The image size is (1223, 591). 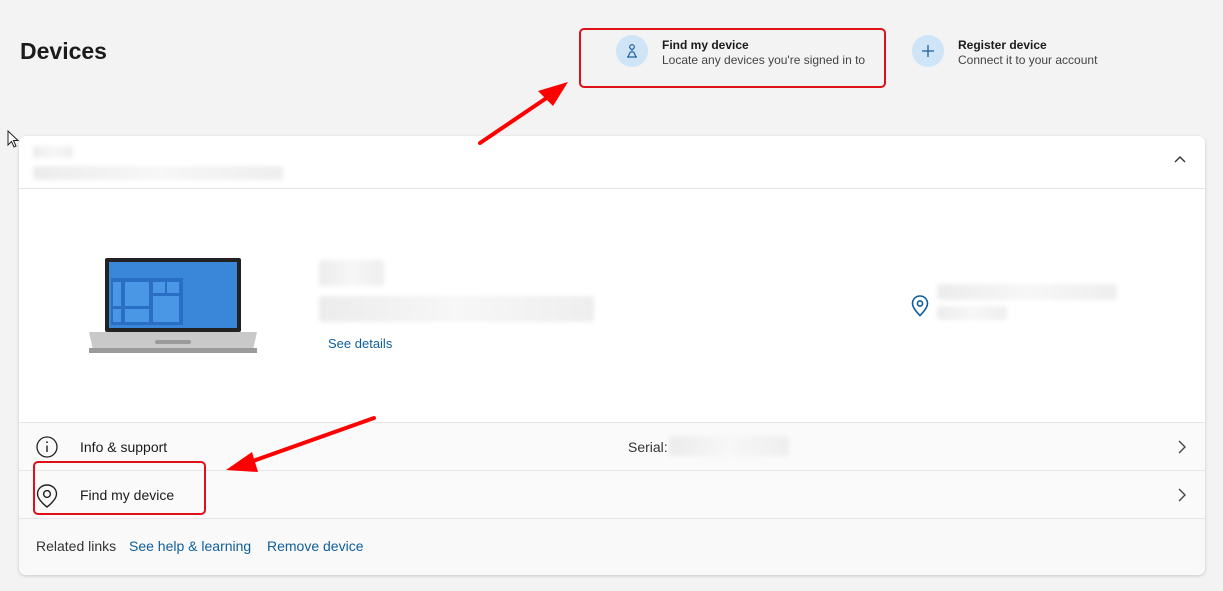 What do you see at coordinates (76, 546) in the screenshot?
I see `related-links-label: Related links` at bounding box center [76, 546].